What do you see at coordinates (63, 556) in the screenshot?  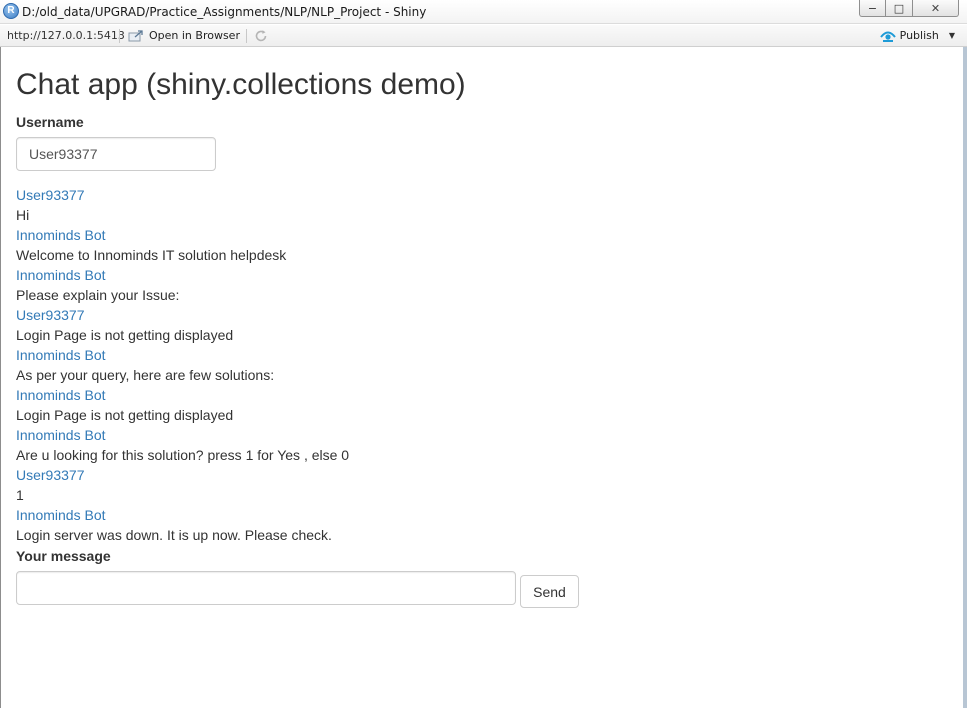 I see `message-label: Your message` at bounding box center [63, 556].